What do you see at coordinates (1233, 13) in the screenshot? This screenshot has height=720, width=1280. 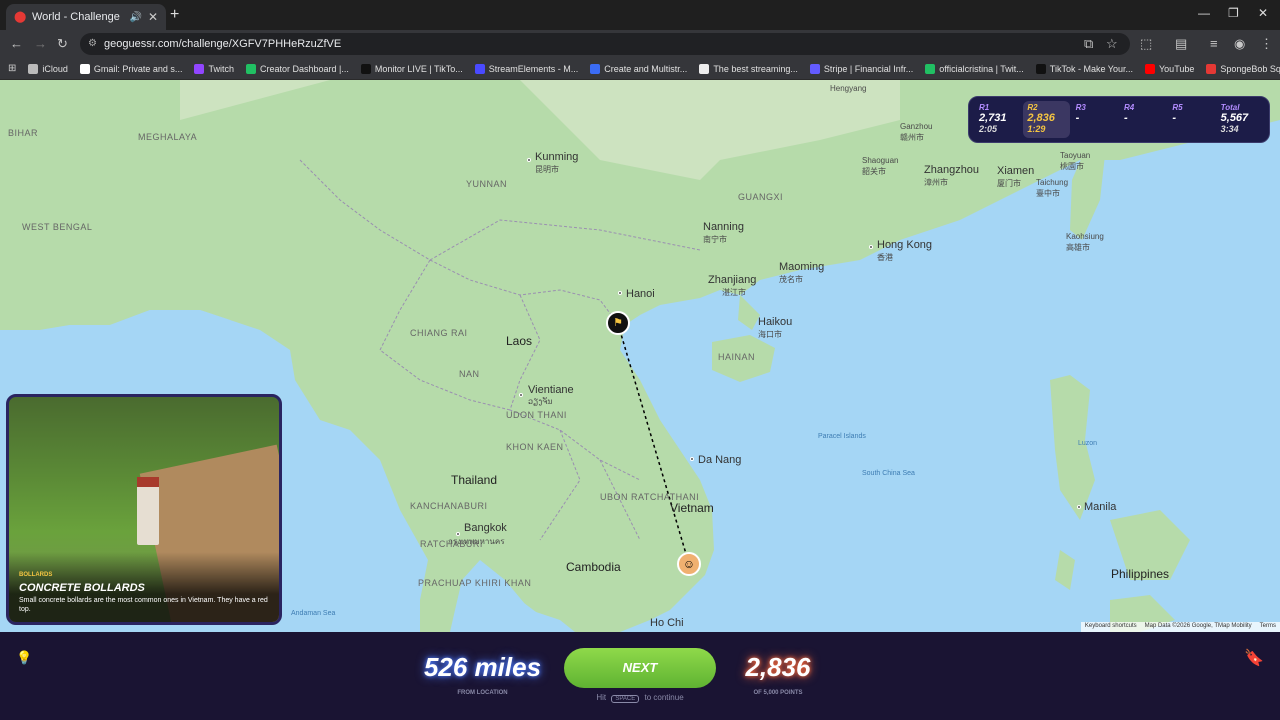 I see `restore-icon: ❐` at bounding box center [1233, 13].